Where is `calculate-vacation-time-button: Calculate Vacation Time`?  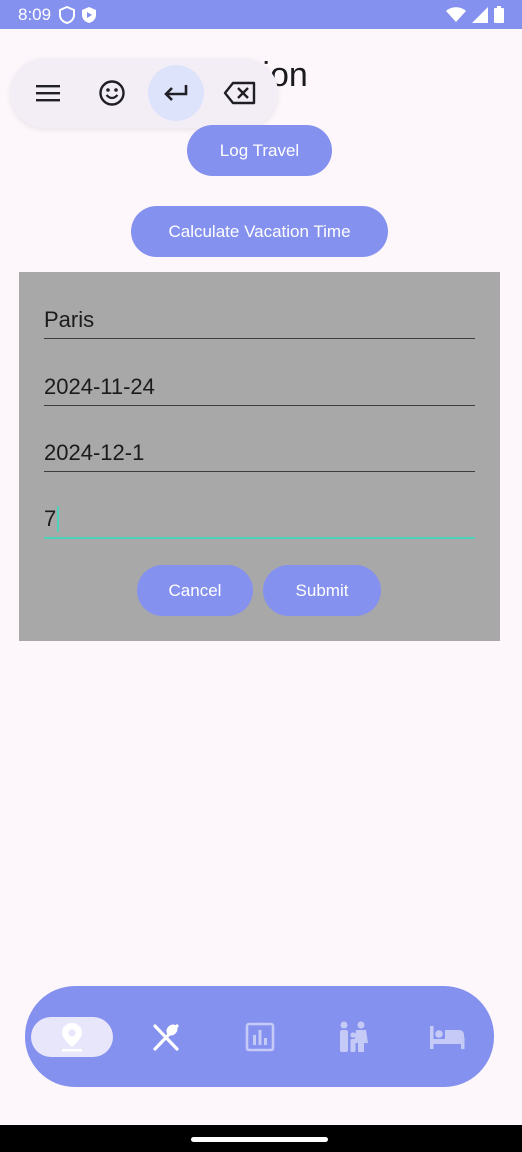 calculate-vacation-time-button: Calculate Vacation Time is located at coordinates (259, 231).